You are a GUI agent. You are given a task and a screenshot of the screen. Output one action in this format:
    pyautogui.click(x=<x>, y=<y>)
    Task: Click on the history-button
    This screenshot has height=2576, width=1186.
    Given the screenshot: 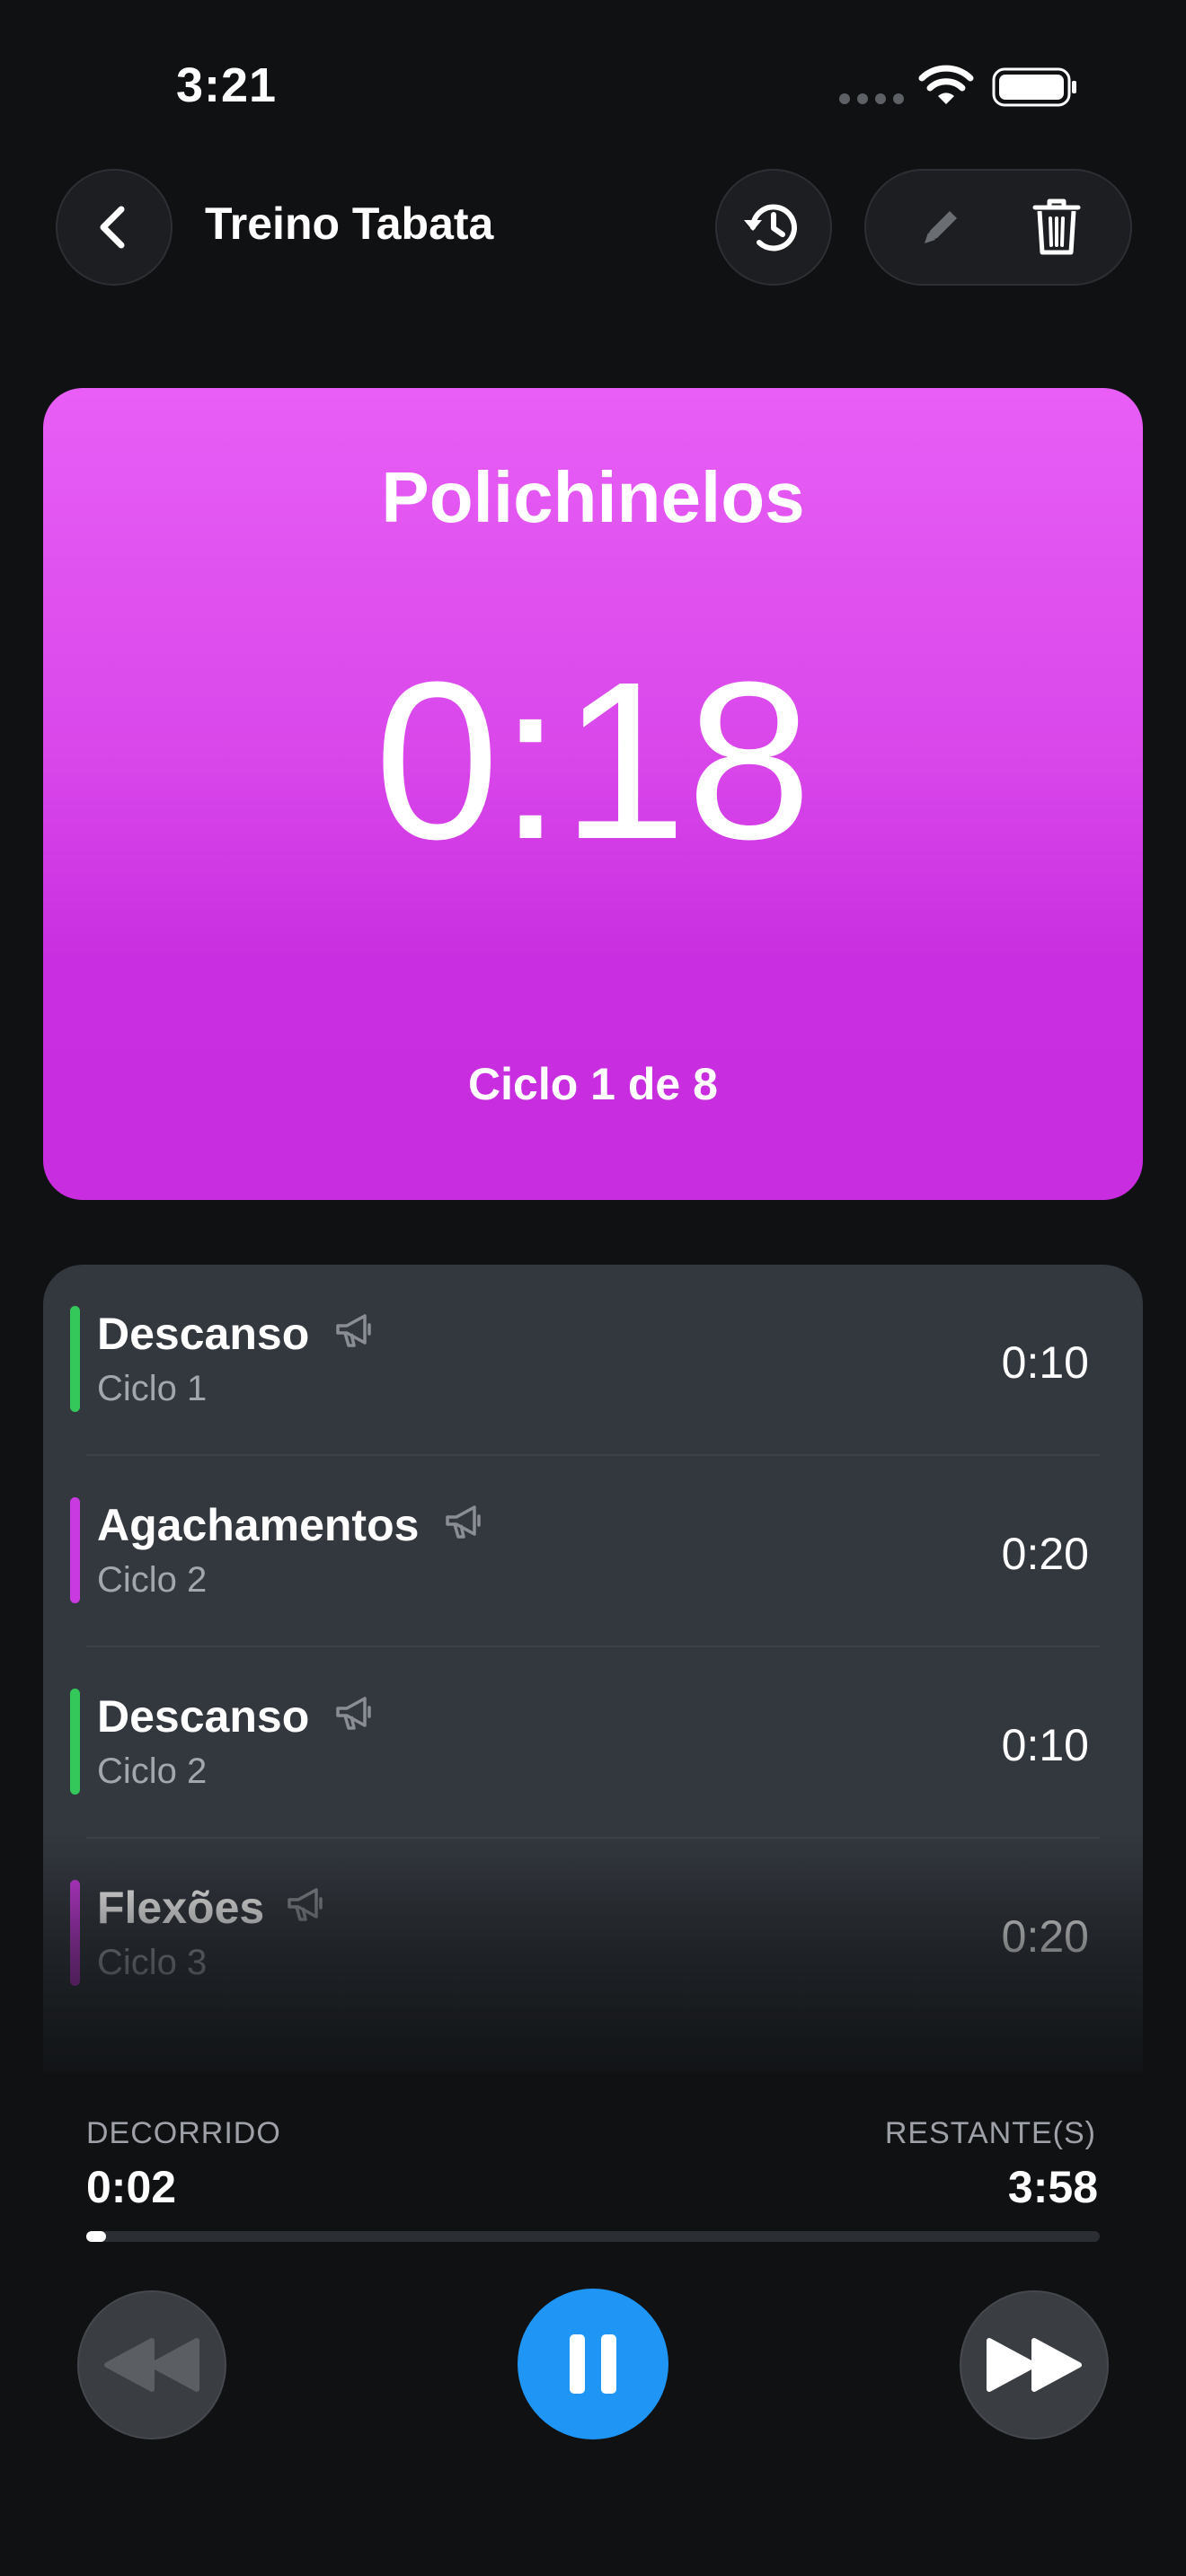 What is the action you would take?
    pyautogui.click(x=773, y=227)
    